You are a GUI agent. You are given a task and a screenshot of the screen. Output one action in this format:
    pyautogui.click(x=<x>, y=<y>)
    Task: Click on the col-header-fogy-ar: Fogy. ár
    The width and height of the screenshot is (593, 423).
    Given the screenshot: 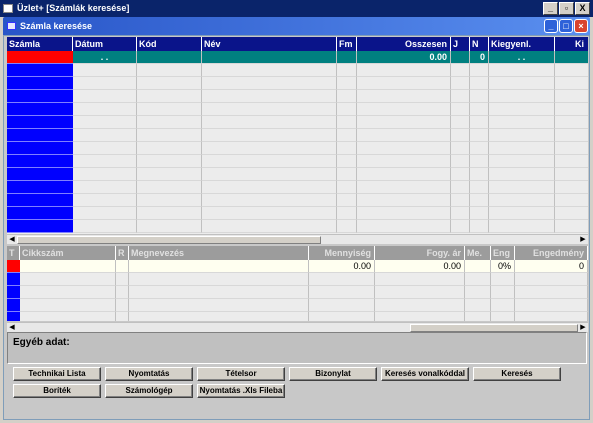 What is the action you would take?
    pyautogui.click(x=420, y=253)
    